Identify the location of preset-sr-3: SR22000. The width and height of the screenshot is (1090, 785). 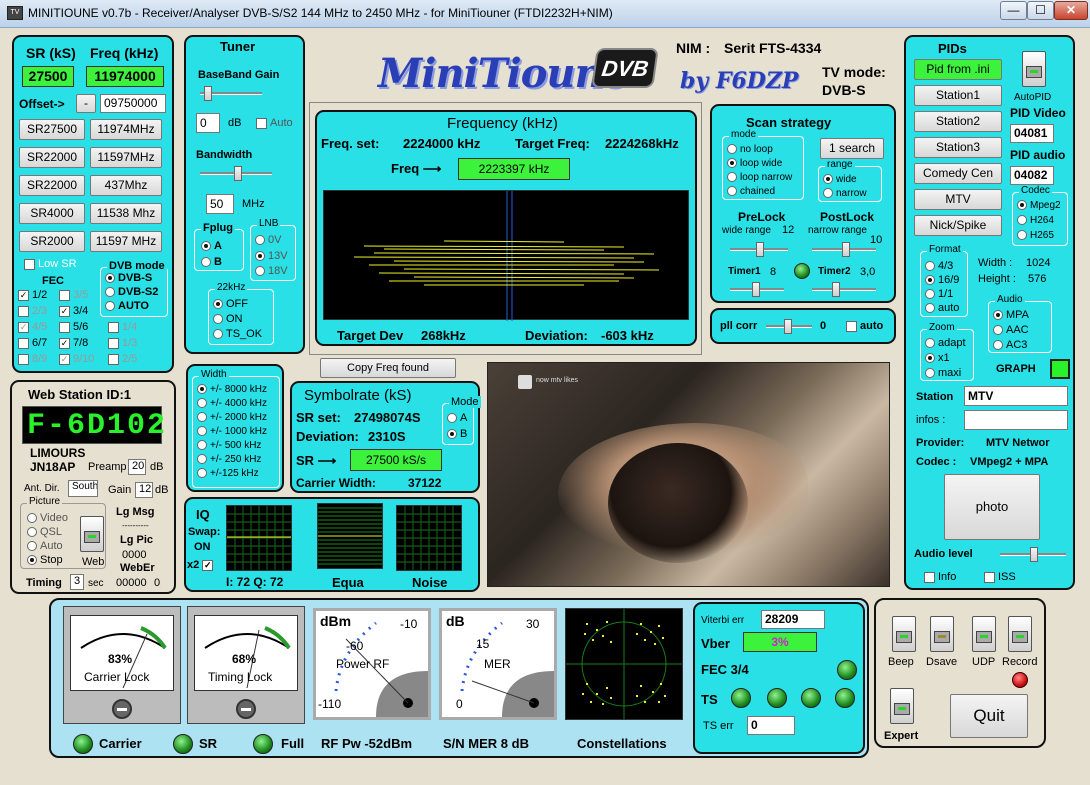
(52, 185).